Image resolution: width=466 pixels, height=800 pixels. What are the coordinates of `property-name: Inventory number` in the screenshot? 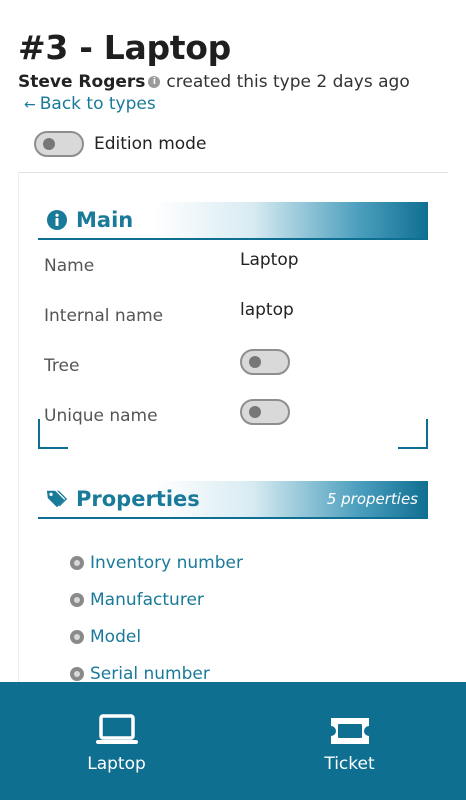 It's located at (166, 562).